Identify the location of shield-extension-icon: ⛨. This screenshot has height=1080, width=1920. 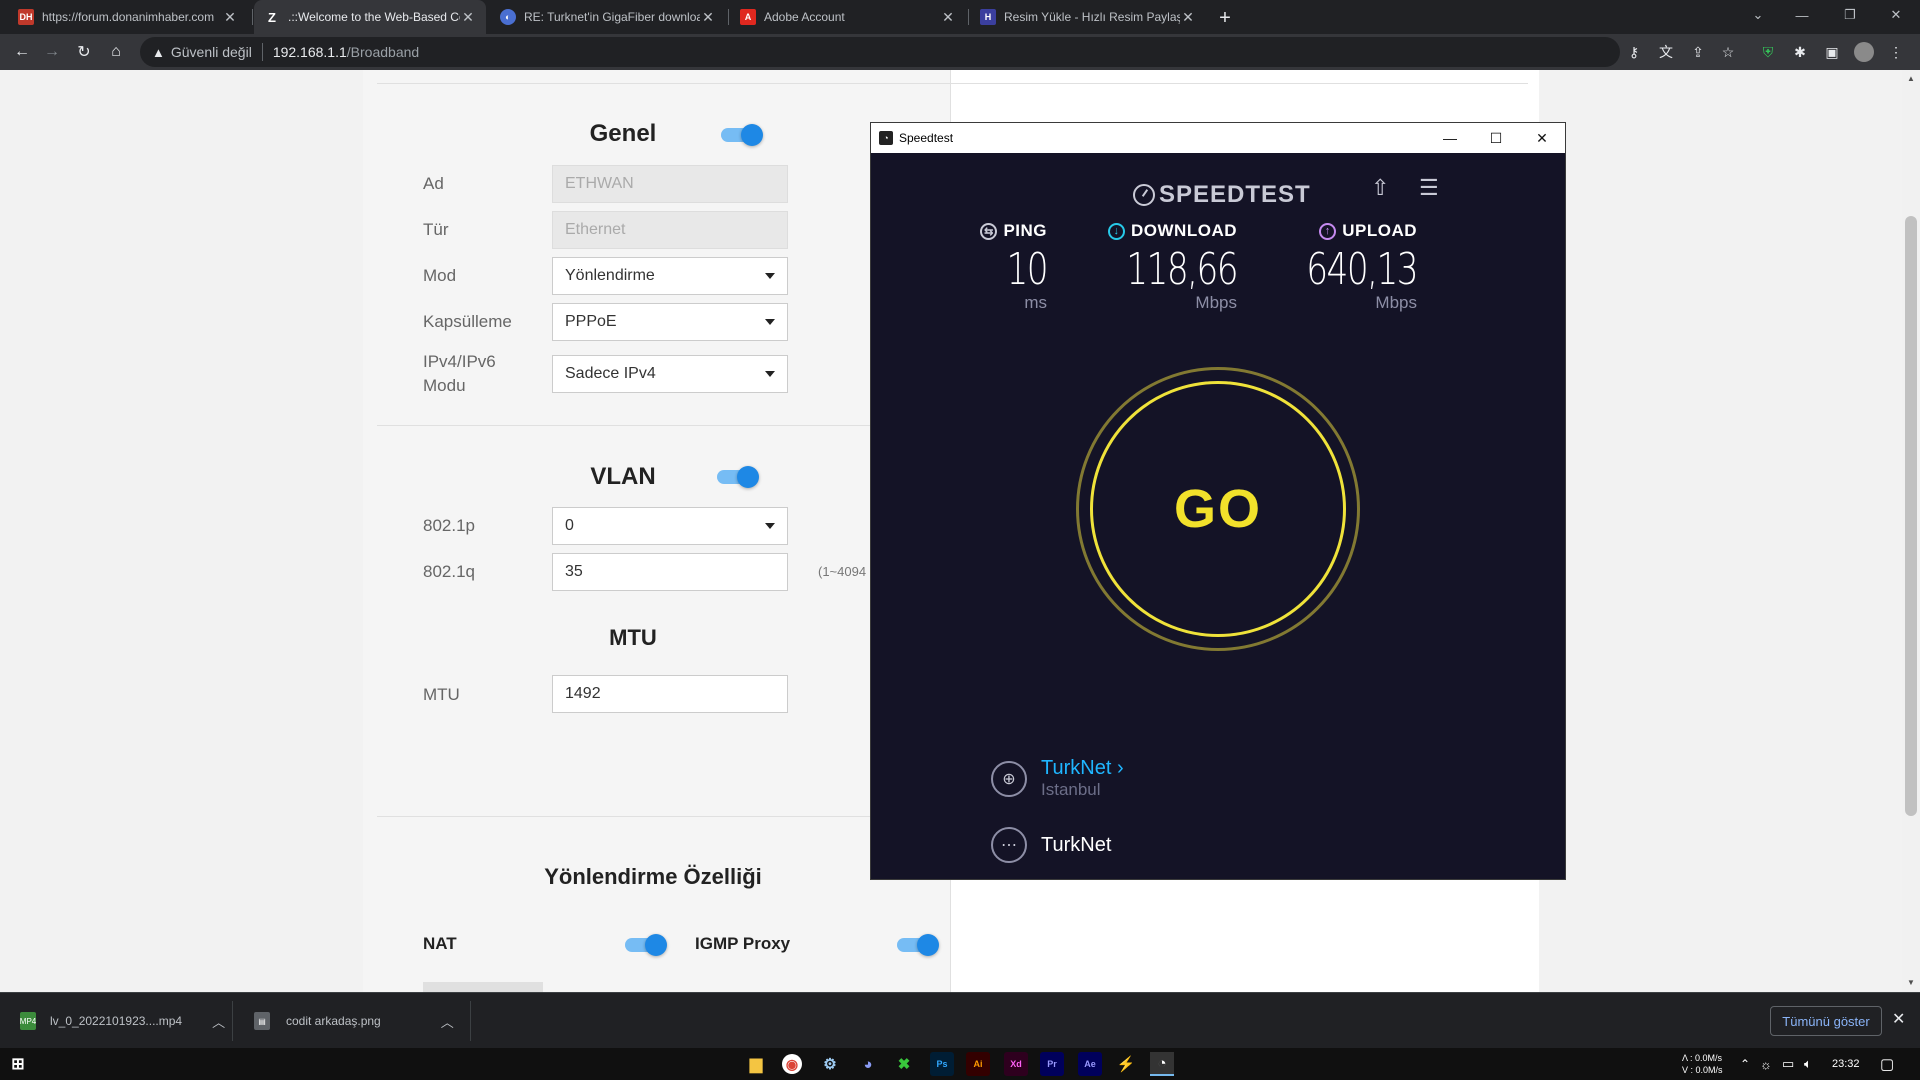
(1768, 52).